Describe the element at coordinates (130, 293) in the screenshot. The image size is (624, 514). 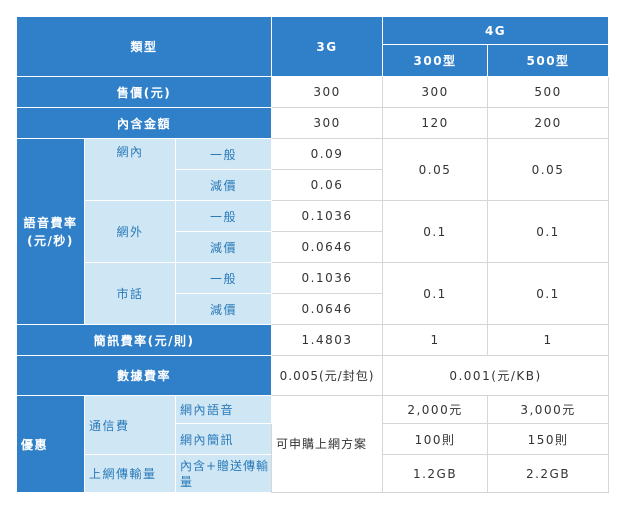
I see `voice-landline-label: 市話` at that location.